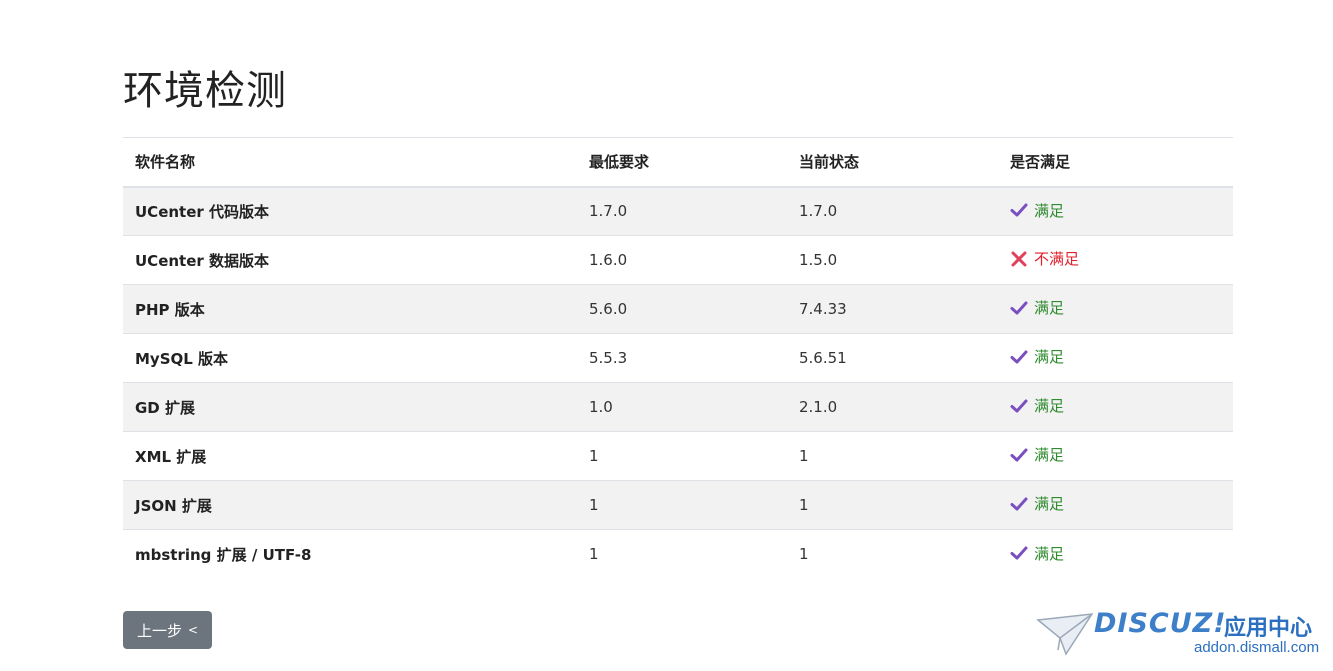  Describe the element at coordinates (205, 91) in the screenshot. I see `page-title: 环境检测` at that location.